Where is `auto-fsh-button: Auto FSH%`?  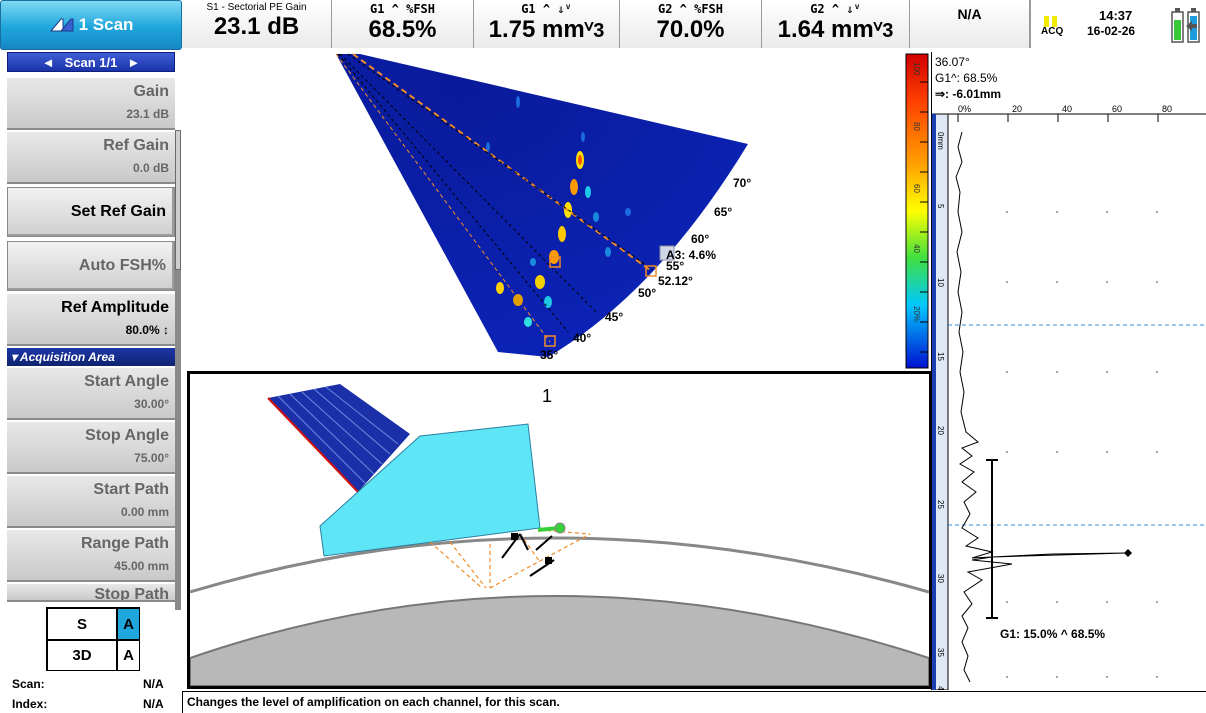 auto-fsh-button: Auto FSH% is located at coordinates (91, 266).